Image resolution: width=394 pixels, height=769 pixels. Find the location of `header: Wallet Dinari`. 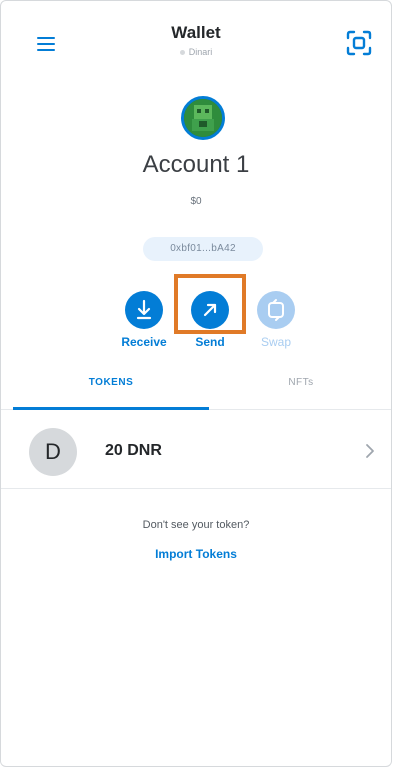

header: Wallet Dinari is located at coordinates (196, 40).